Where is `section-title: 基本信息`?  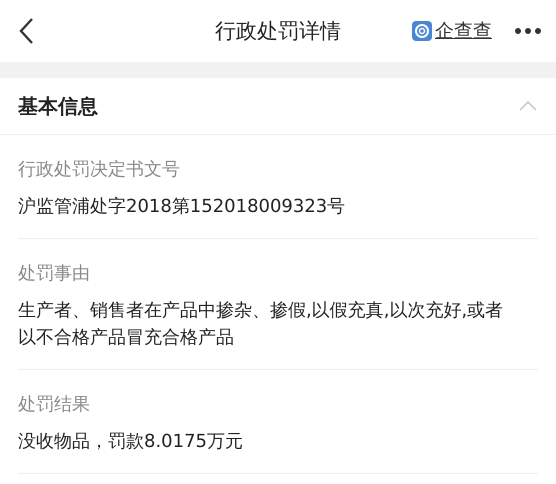 section-title: 基本信息 is located at coordinates (58, 106).